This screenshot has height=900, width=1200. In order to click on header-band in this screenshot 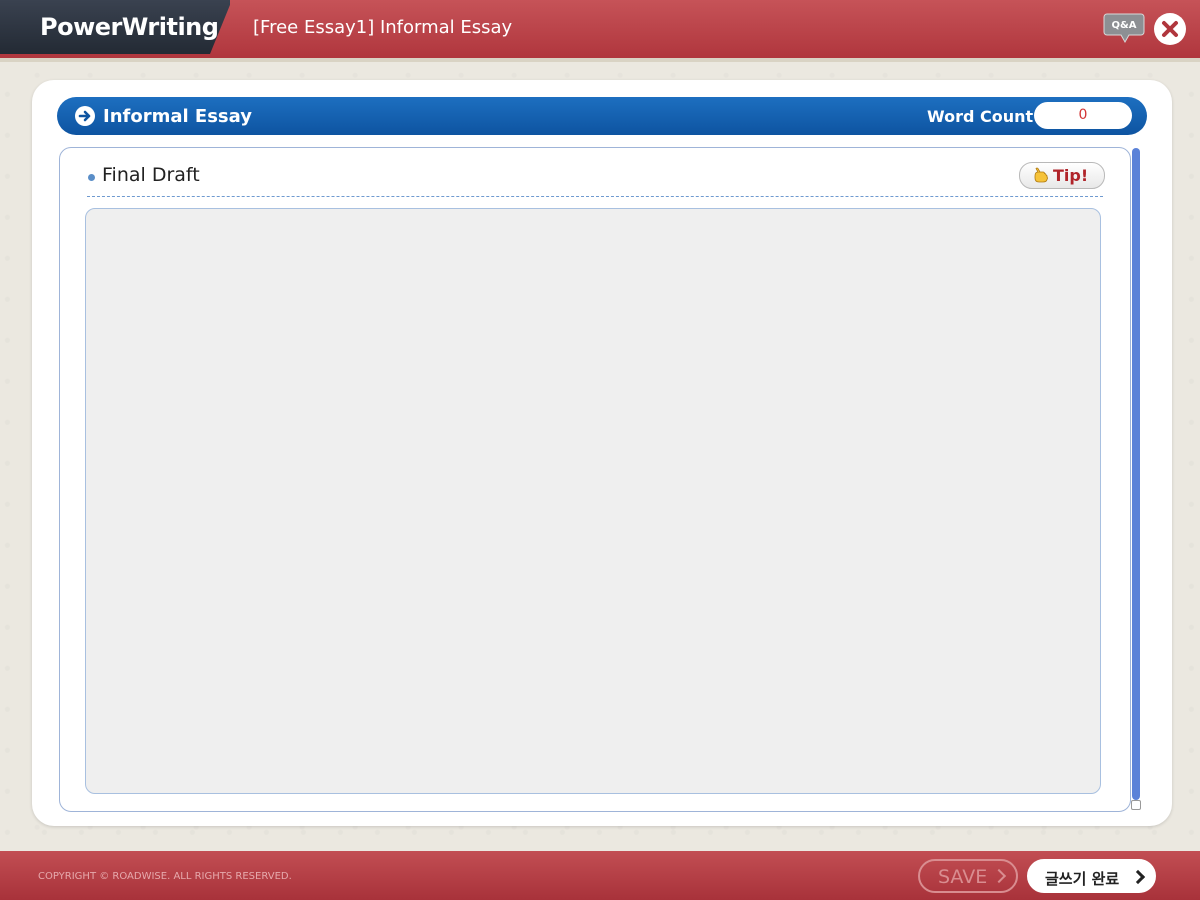, I will do `click(600, 60)`.